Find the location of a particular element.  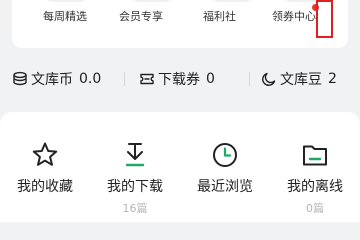

download-ticket-icon is located at coordinates (147, 79).